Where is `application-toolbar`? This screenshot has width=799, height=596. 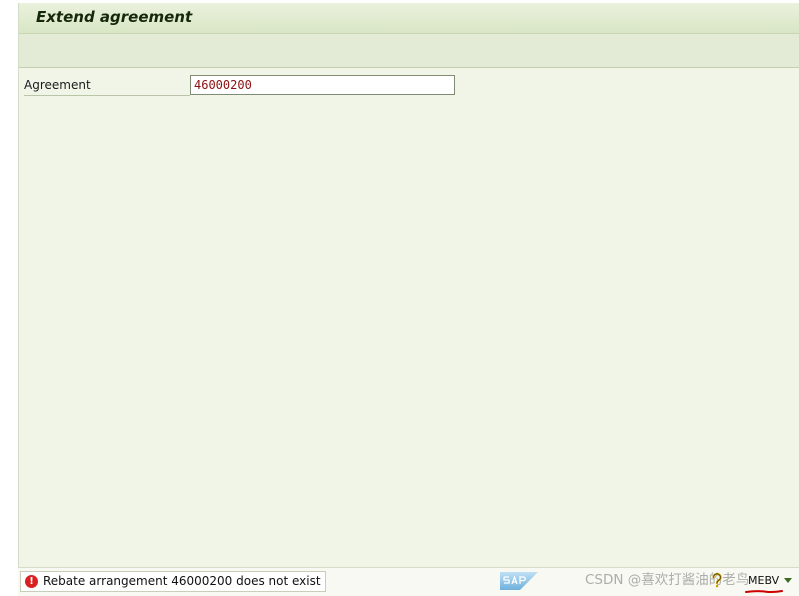
application-toolbar is located at coordinates (409, 51).